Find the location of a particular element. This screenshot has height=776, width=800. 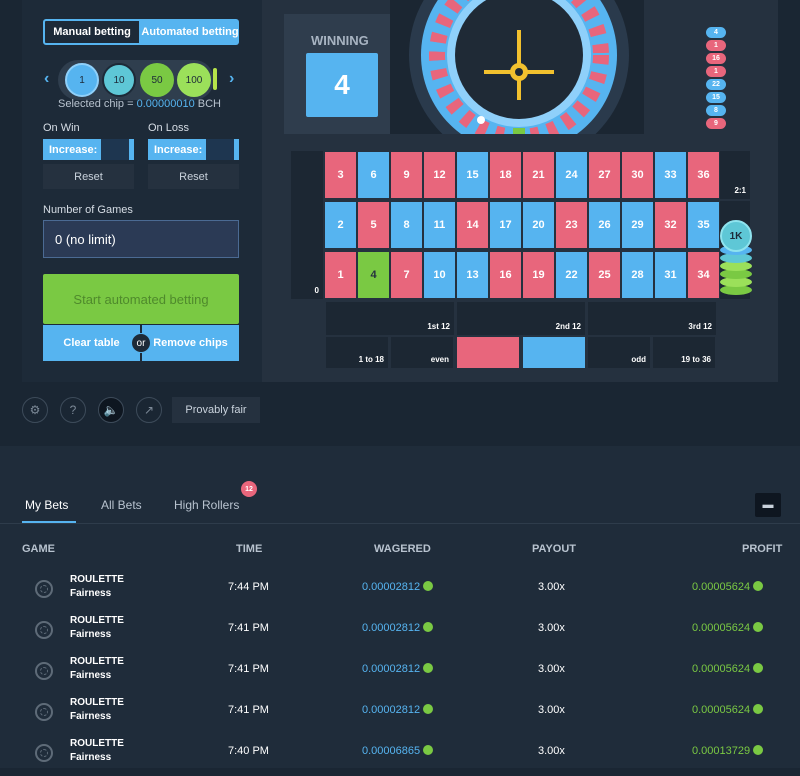

manual-betting-tab: Manual betting is located at coordinates (92, 32).